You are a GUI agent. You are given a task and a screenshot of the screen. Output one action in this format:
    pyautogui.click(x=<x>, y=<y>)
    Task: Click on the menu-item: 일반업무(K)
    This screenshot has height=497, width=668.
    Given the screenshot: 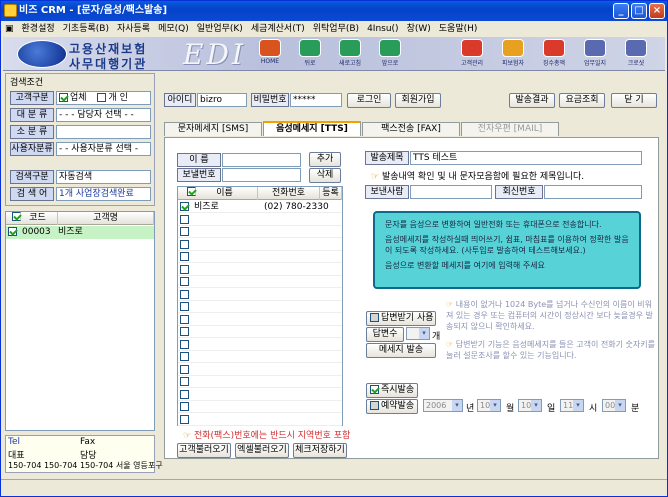 What is the action you would take?
    pyautogui.click(x=220, y=29)
    